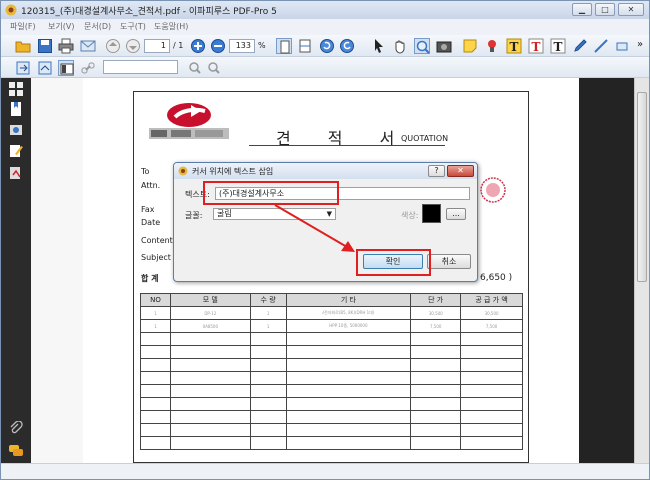 The image size is (650, 480). What do you see at coordinates (642, 187) in the screenshot?
I see `scrollbar-thumb` at bounding box center [642, 187].